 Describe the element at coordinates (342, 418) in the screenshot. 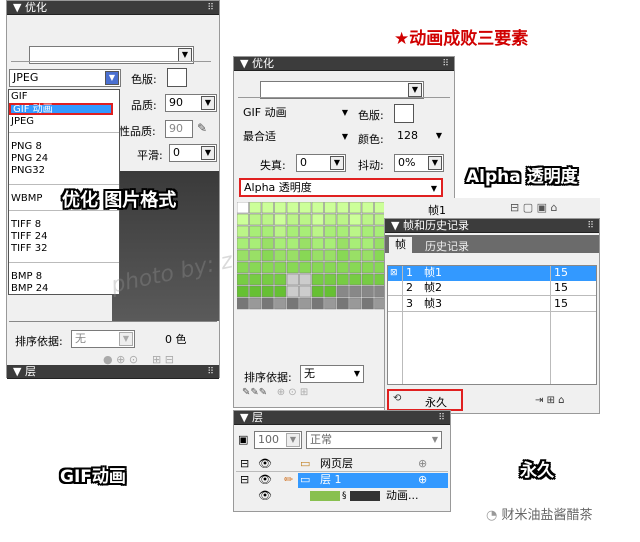

I see `layers-panel-title: ▼ 层 ⠿` at that location.